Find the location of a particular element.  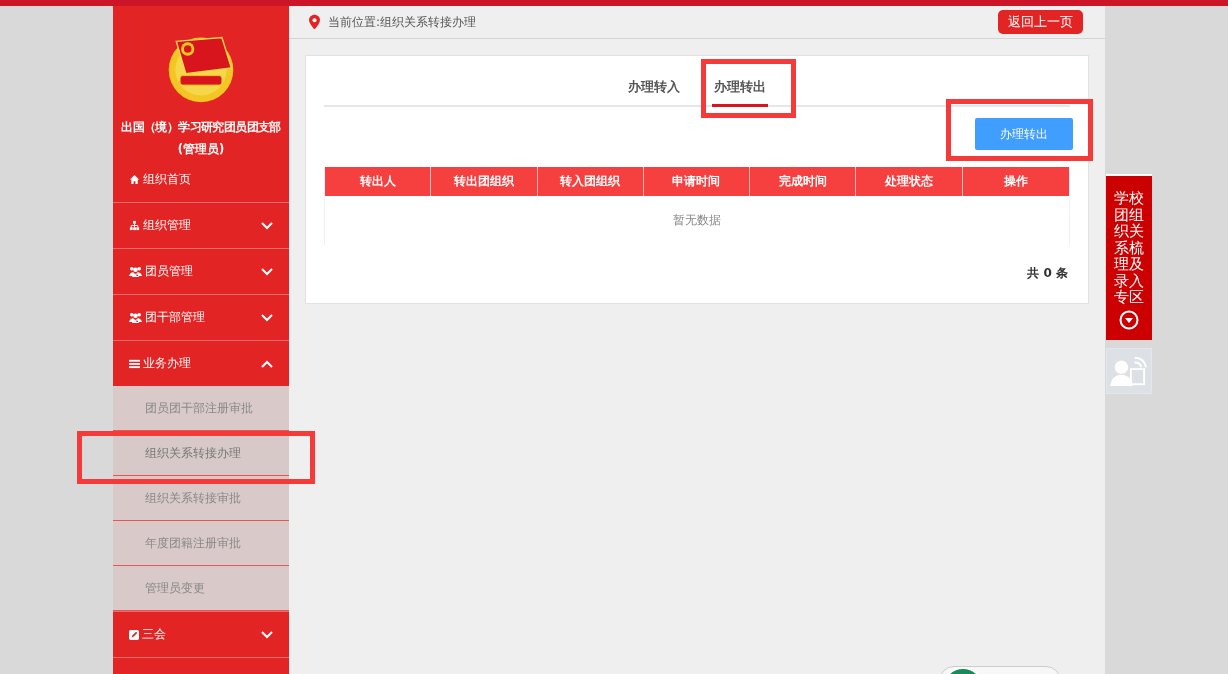

total-count: 共 0 条 is located at coordinates (1047, 273).